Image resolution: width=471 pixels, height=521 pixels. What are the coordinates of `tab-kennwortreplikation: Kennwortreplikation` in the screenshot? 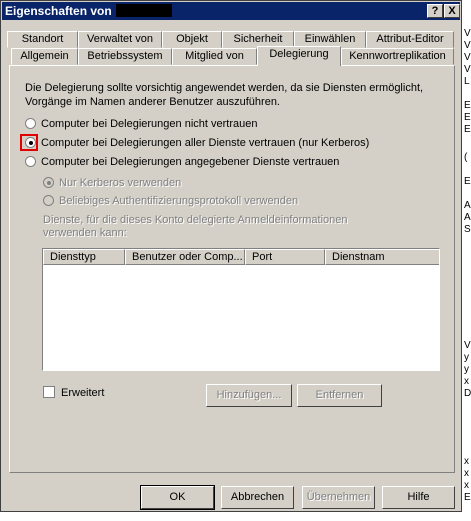 It's located at (397, 56).